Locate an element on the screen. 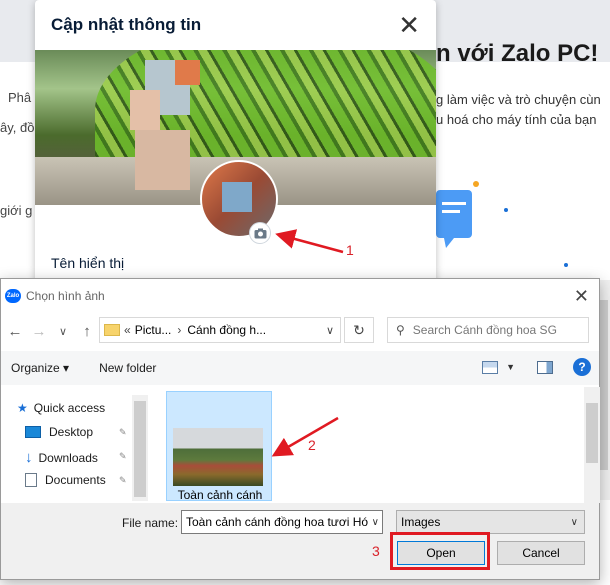  modal-header: Cập nhật thông tin ✕ is located at coordinates (235, 25).